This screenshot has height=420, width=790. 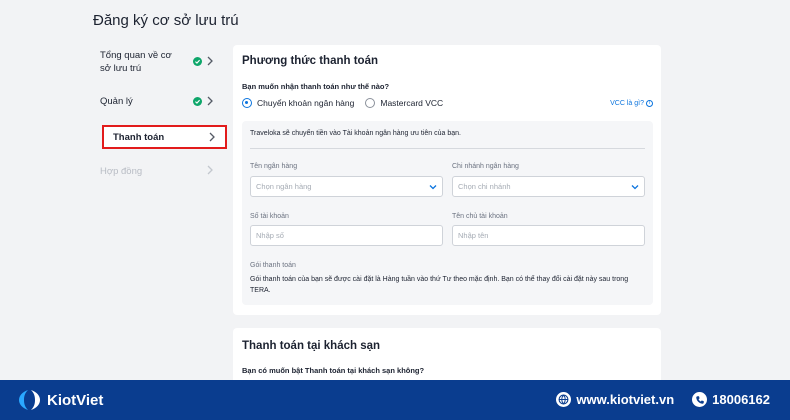 What do you see at coordinates (346, 186) in the screenshot?
I see `bank-name-select: Chọn ngân hàng` at bounding box center [346, 186].